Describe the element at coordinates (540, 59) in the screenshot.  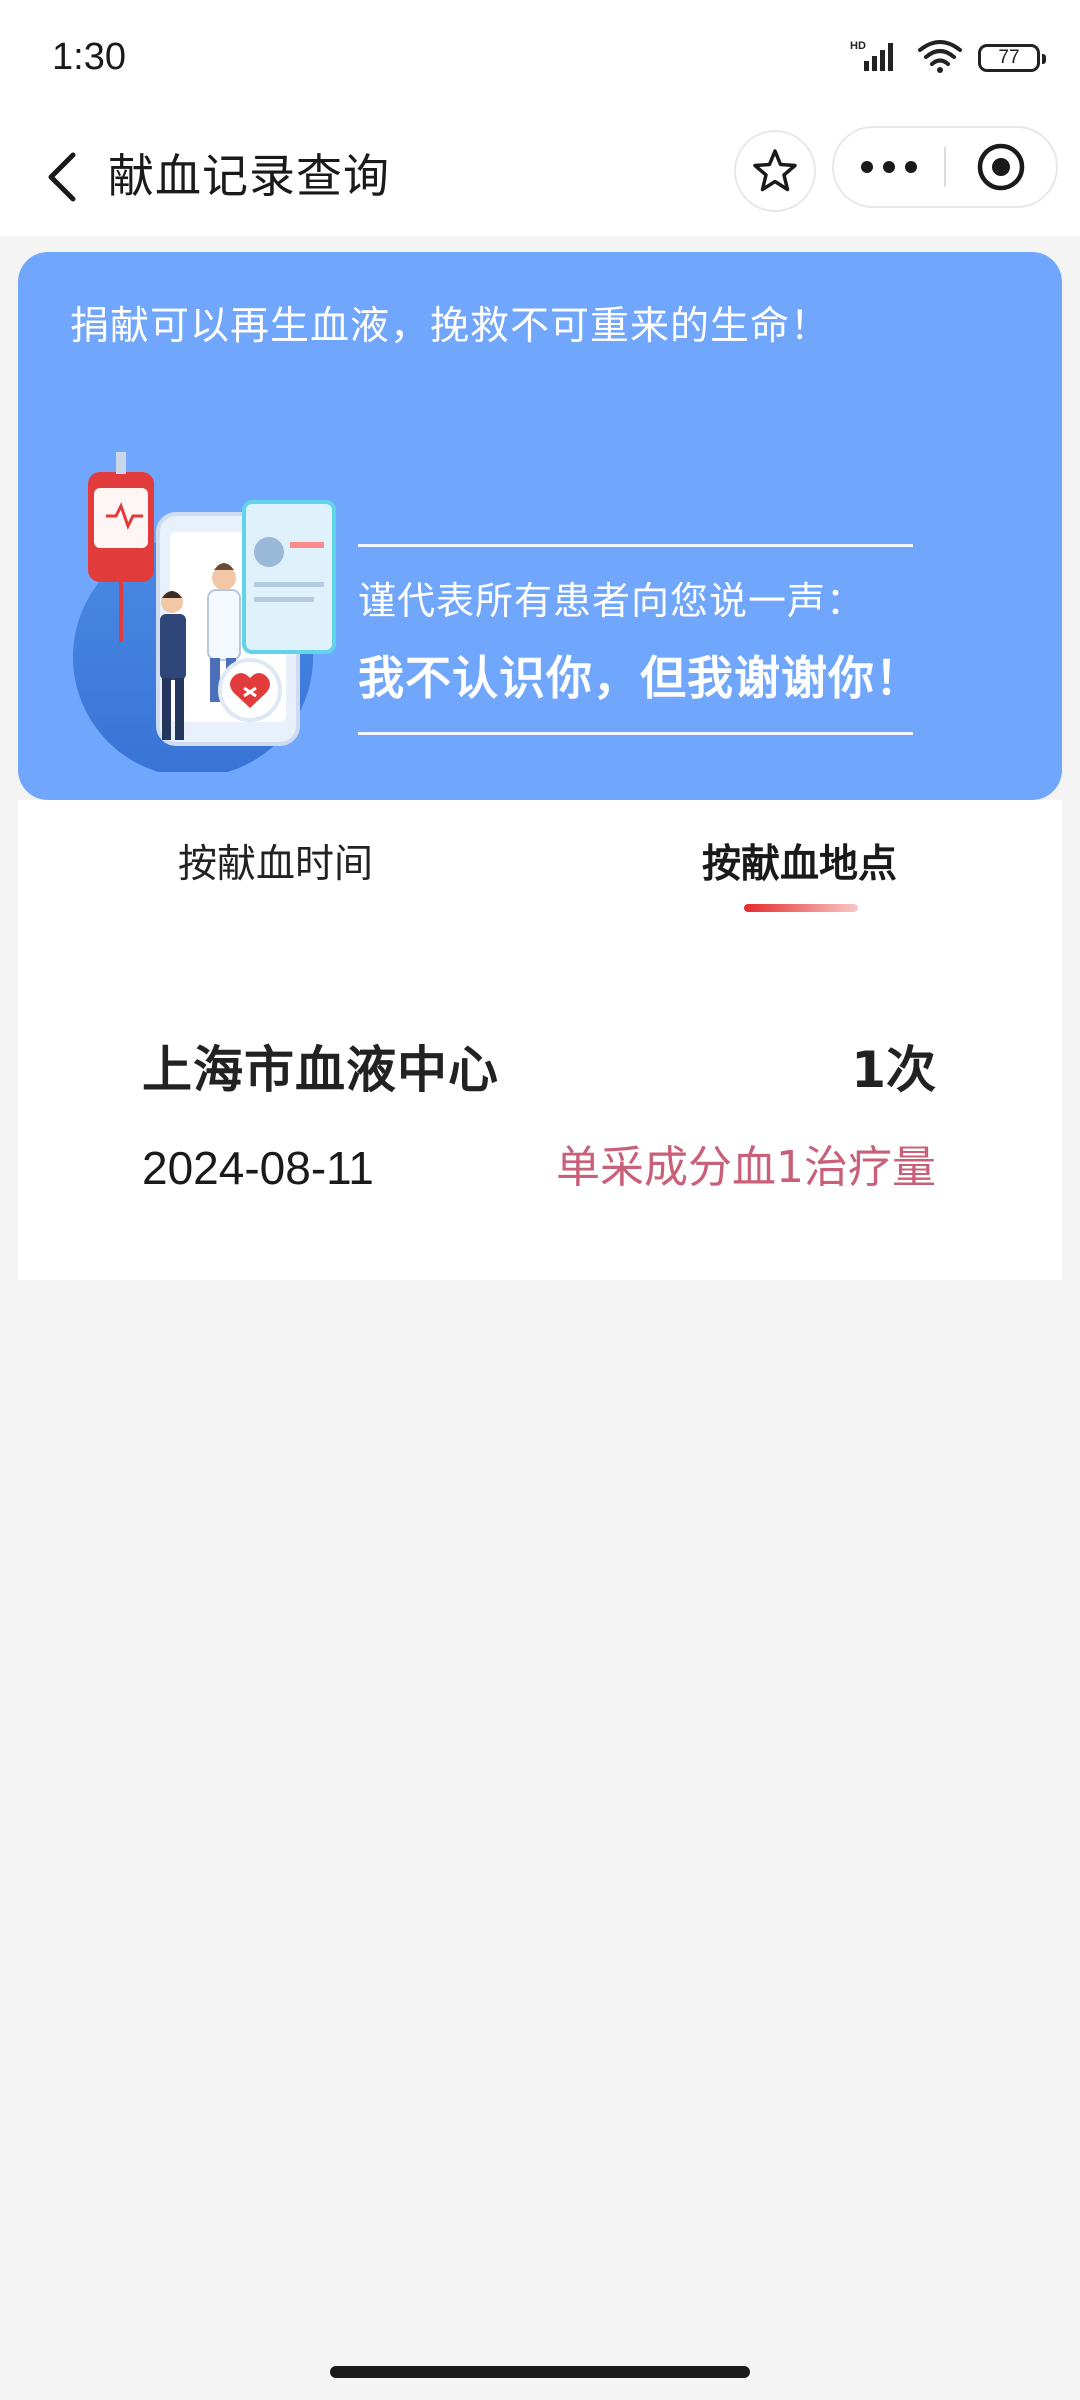
I see `status-bar: 1:30 HD 77` at that location.